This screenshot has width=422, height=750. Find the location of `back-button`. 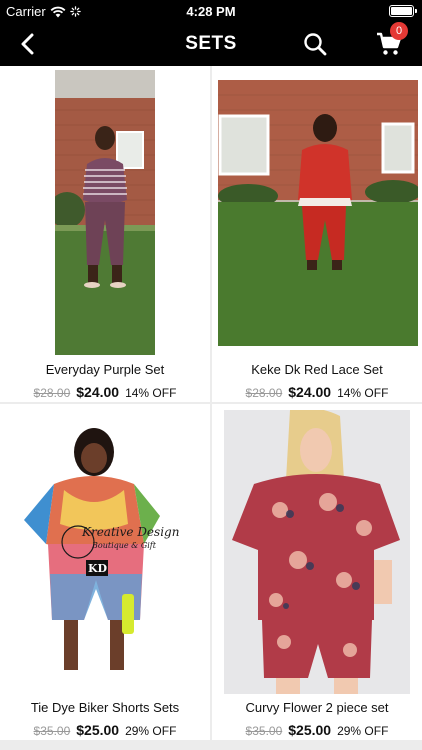

back-button is located at coordinates (27, 44).